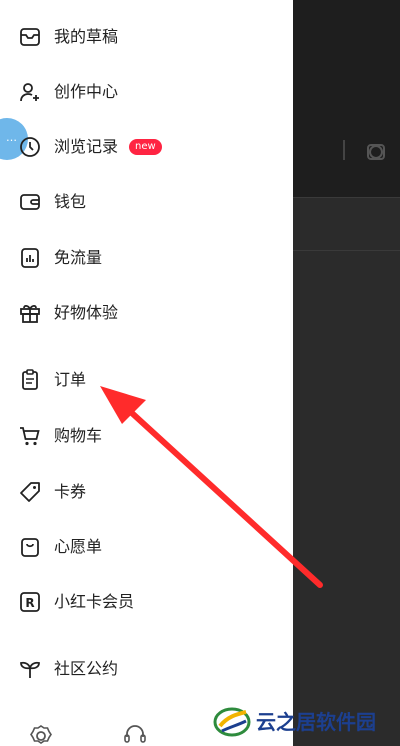 This screenshot has width=400, height=746. I want to click on menu-item-label: 创作中心, so click(86, 91).